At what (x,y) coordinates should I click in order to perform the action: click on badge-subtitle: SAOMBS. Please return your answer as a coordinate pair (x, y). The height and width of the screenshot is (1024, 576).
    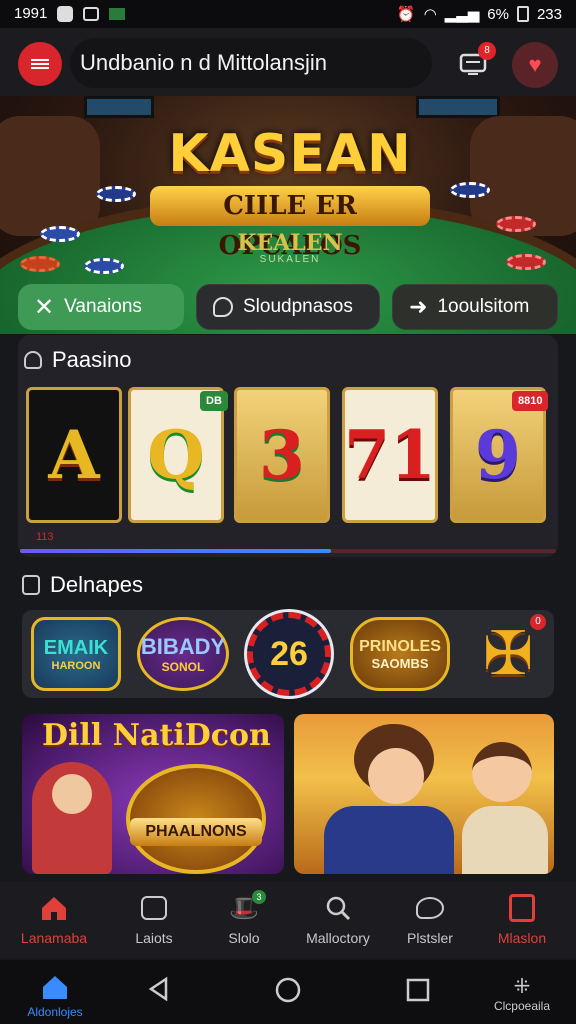
    Looking at the image, I should click on (400, 663).